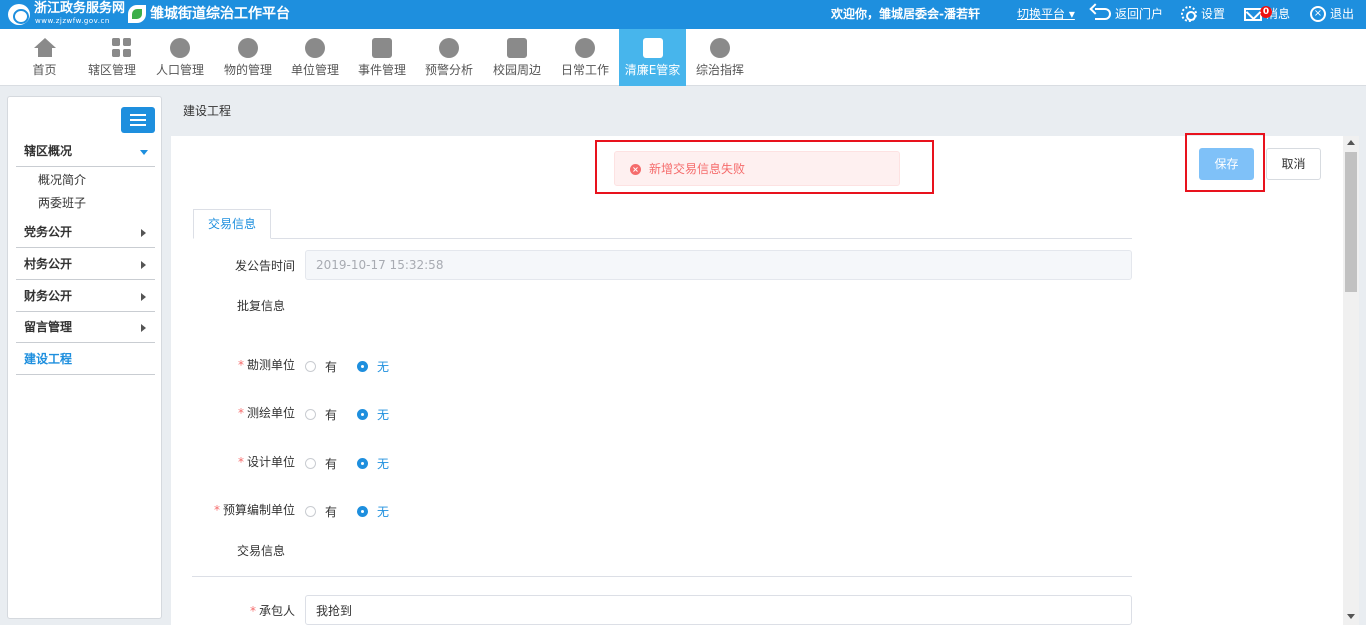 This screenshot has width=1366, height=625. Describe the element at coordinates (321, 463) in the screenshot. I see `design-unit-yes-radio: 有` at that location.